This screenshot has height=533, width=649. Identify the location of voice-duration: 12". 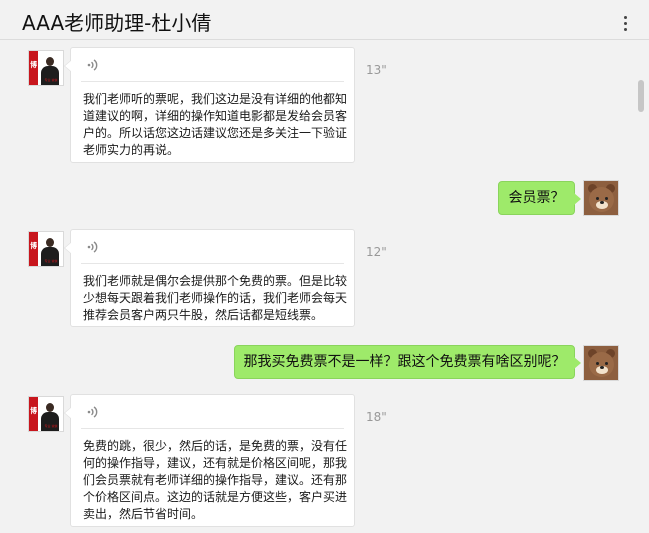
(376, 252).